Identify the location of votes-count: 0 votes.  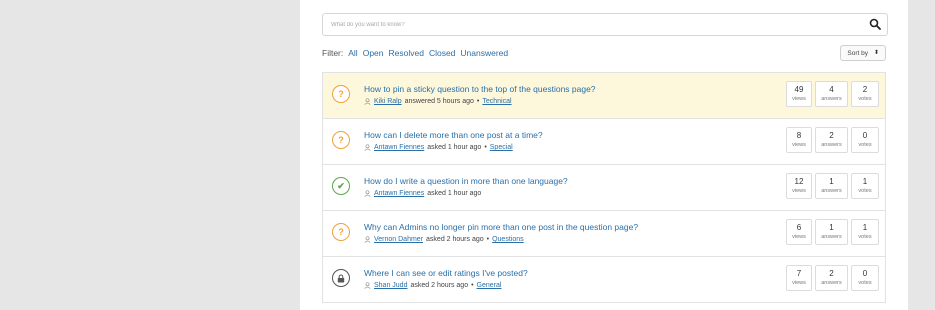
(865, 278).